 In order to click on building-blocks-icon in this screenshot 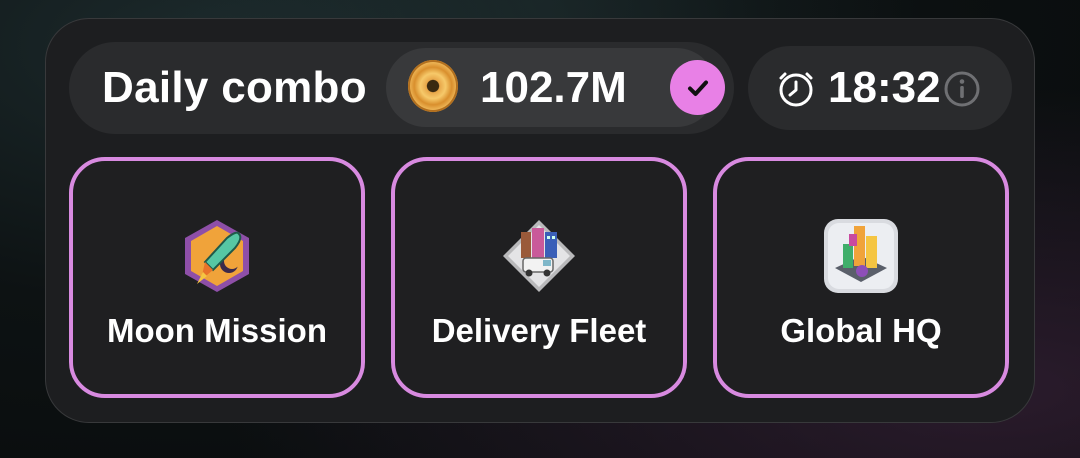, I will do `click(861, 256)`.